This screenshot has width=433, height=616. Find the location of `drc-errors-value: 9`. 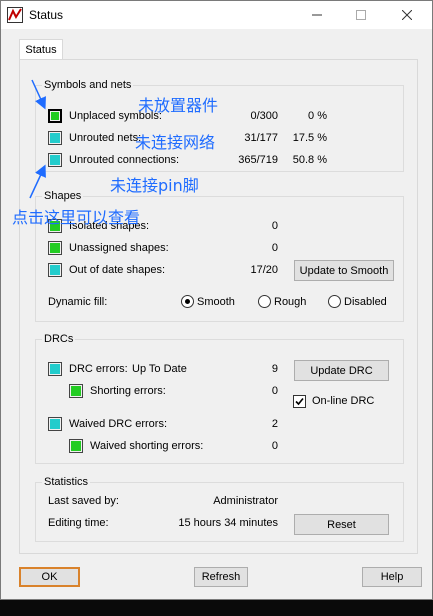

drc-errors-value: 9 is located at coordinates (274, 369).